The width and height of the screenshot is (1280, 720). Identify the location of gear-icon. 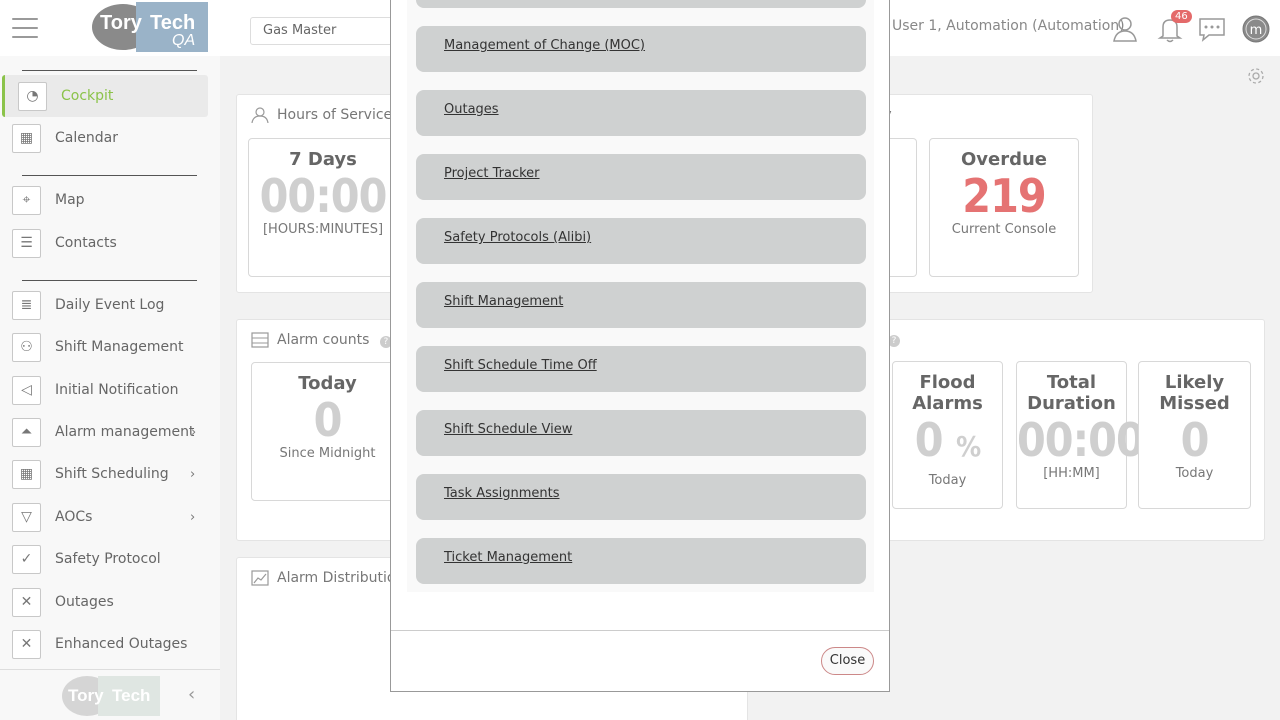
(1256, 76).